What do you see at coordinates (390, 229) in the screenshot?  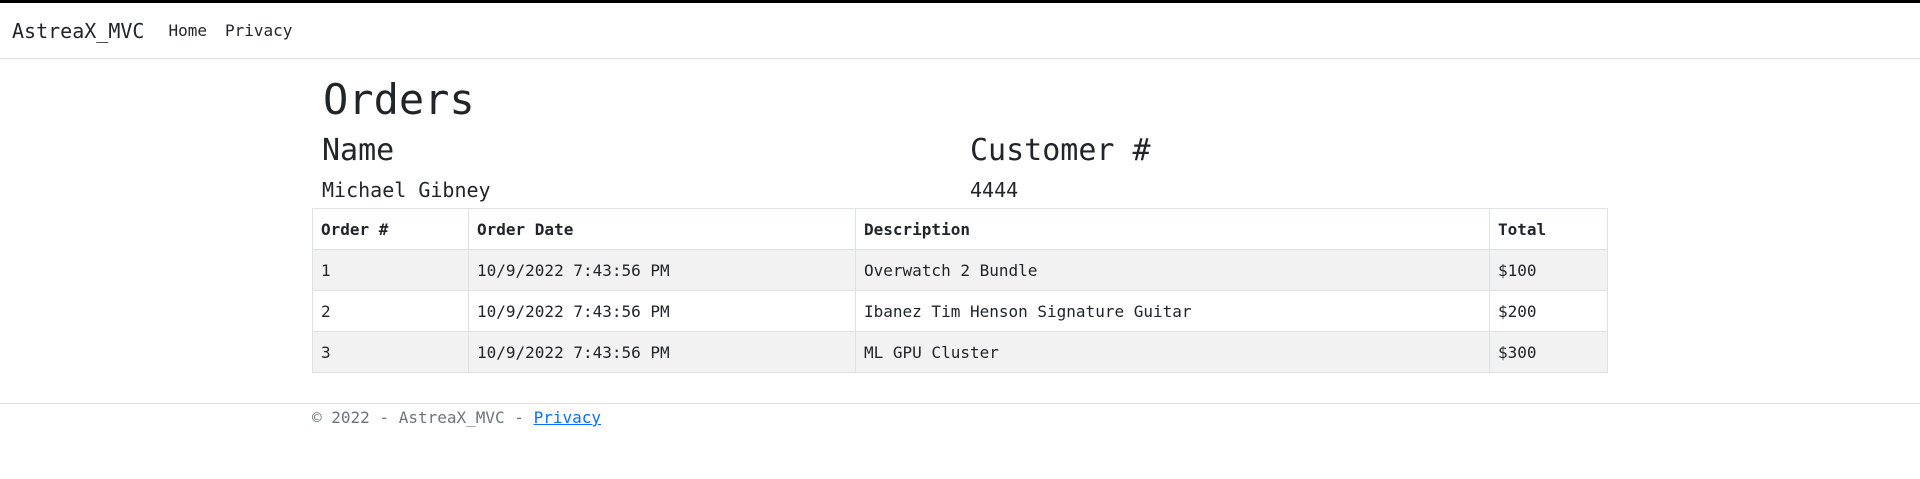 I see `column-header-order-number: Order #` at bounding box center [390, 229].